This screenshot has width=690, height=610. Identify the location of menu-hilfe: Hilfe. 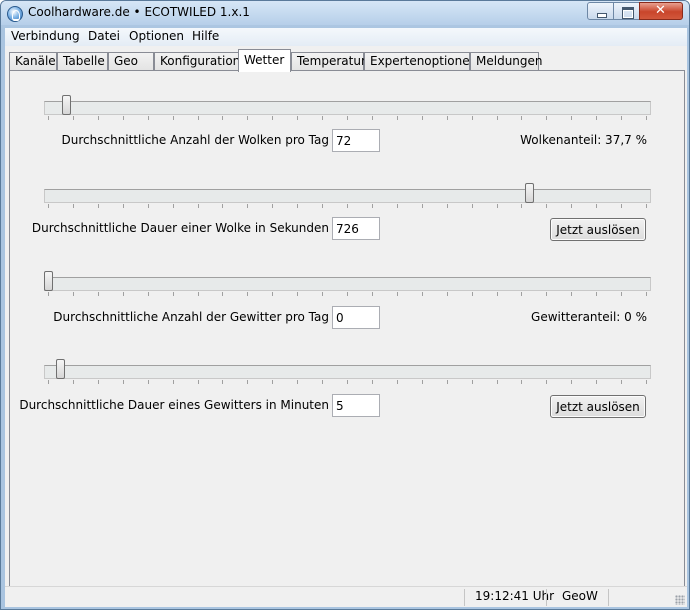
(205, 36).